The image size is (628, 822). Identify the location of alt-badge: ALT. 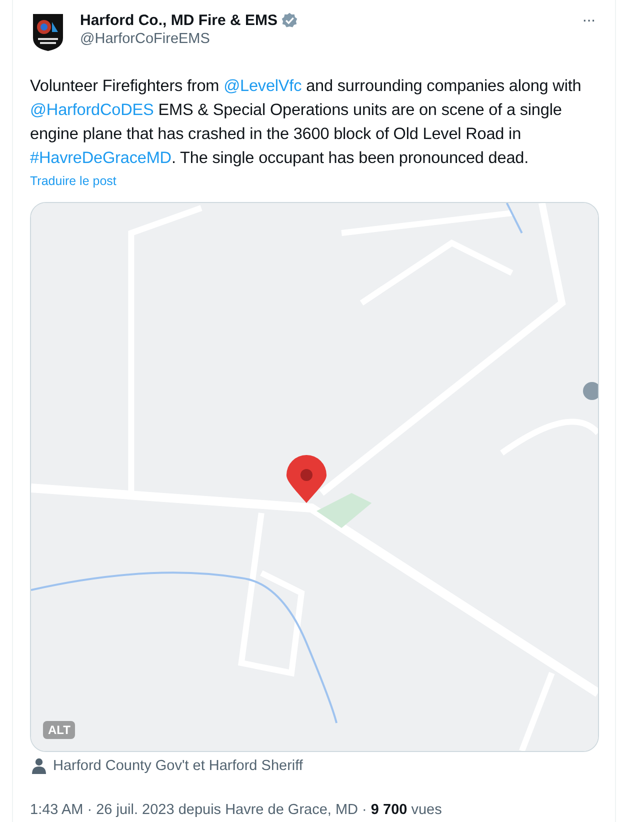
(59, 730).